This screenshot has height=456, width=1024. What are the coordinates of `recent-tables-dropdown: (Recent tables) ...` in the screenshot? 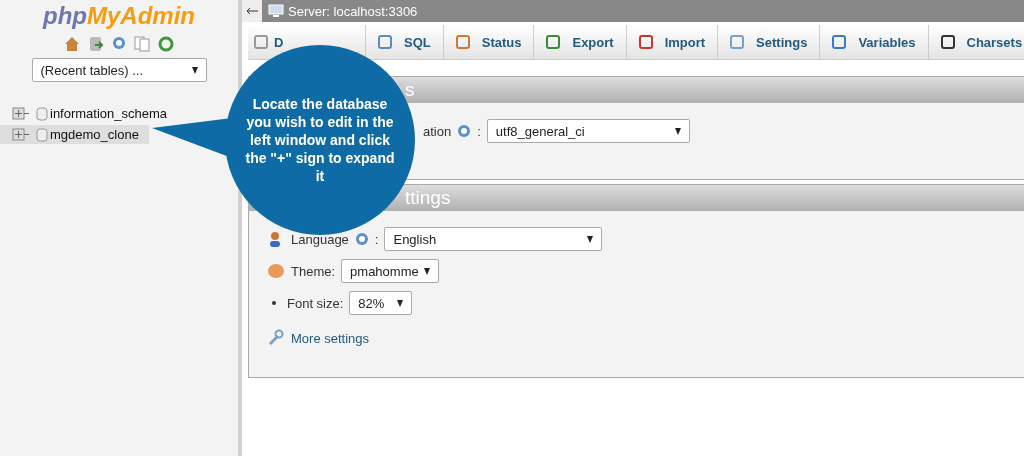 It's located at (119, 70).